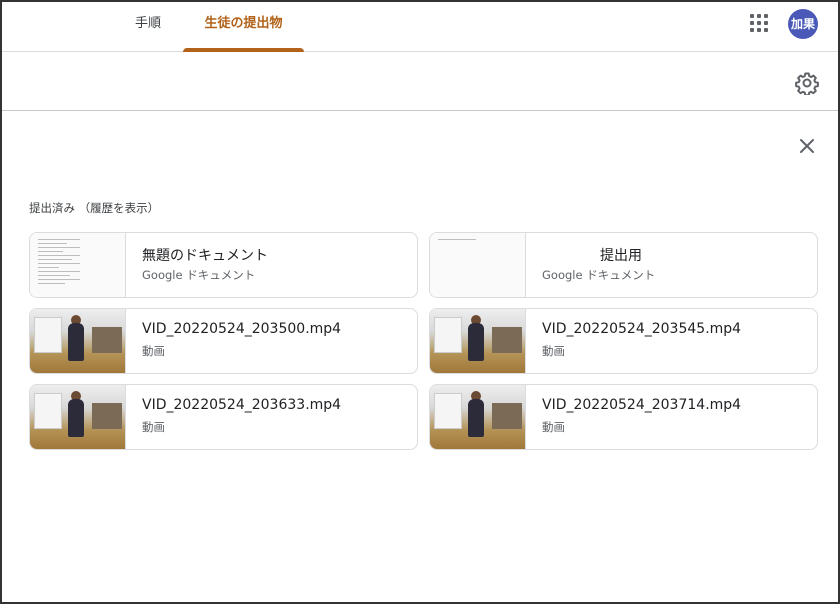 The height and width of the screenshot is (604, 840). What do you see at coordinates (205, 256) in the screenshot?
I see `file-title: 無題のドキュメント` at bounding box center [205, 256].